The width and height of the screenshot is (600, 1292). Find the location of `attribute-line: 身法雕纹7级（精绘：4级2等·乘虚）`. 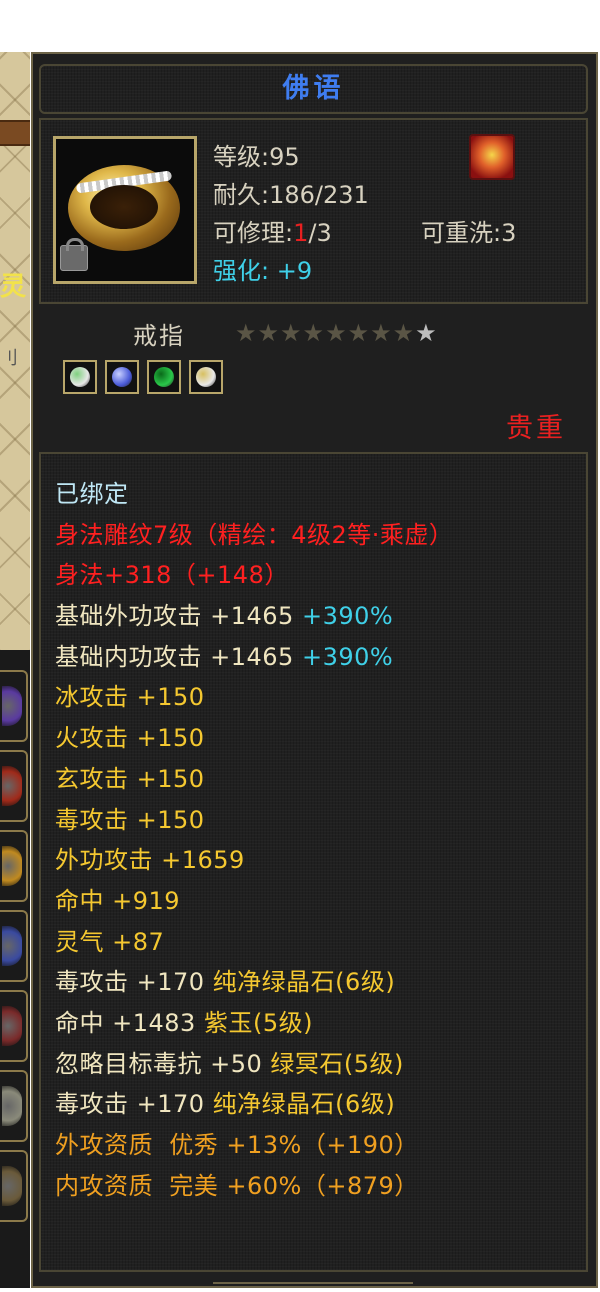

attribute-line: 身法雕纹7级（精绘：4级2等·乘虚） is located at coordinates (254, 535).